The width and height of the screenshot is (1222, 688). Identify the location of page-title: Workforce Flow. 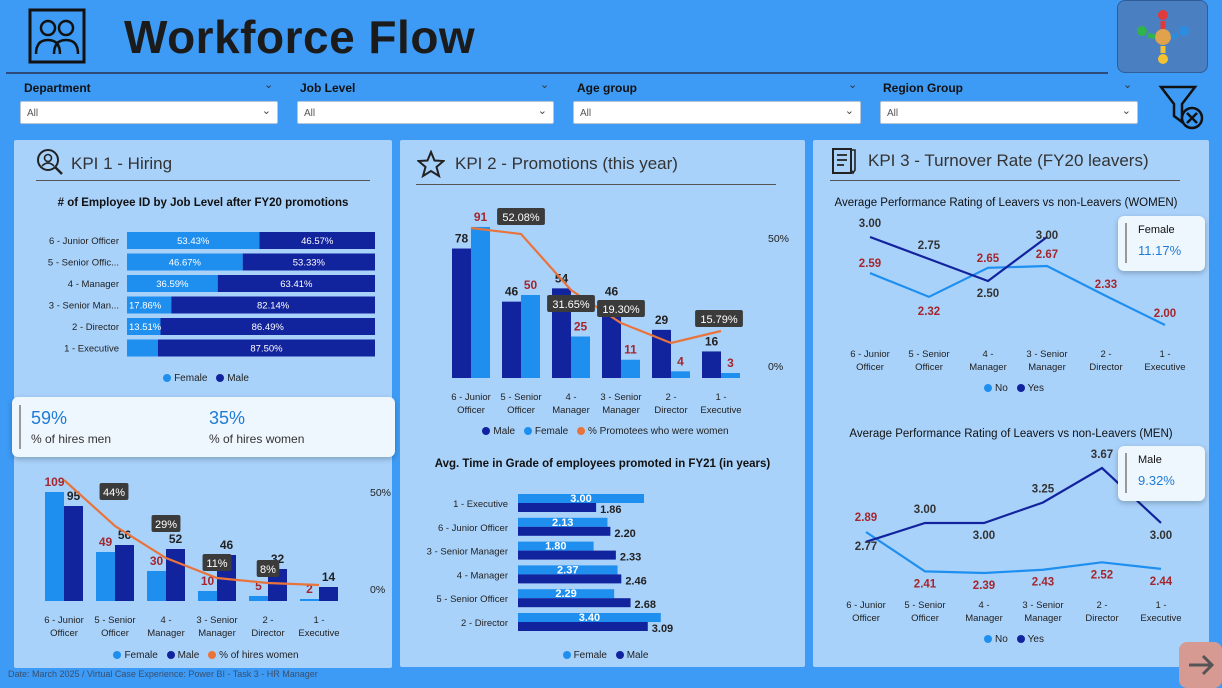
(300, 37).